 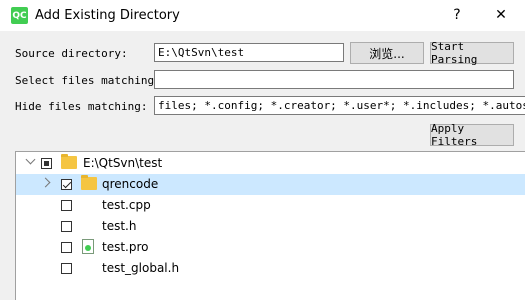 What do you see at coordinates (270, 184) in the screenshot?
I see `tree-row-qrencode: qrencode` at bounding box center [270, 184].